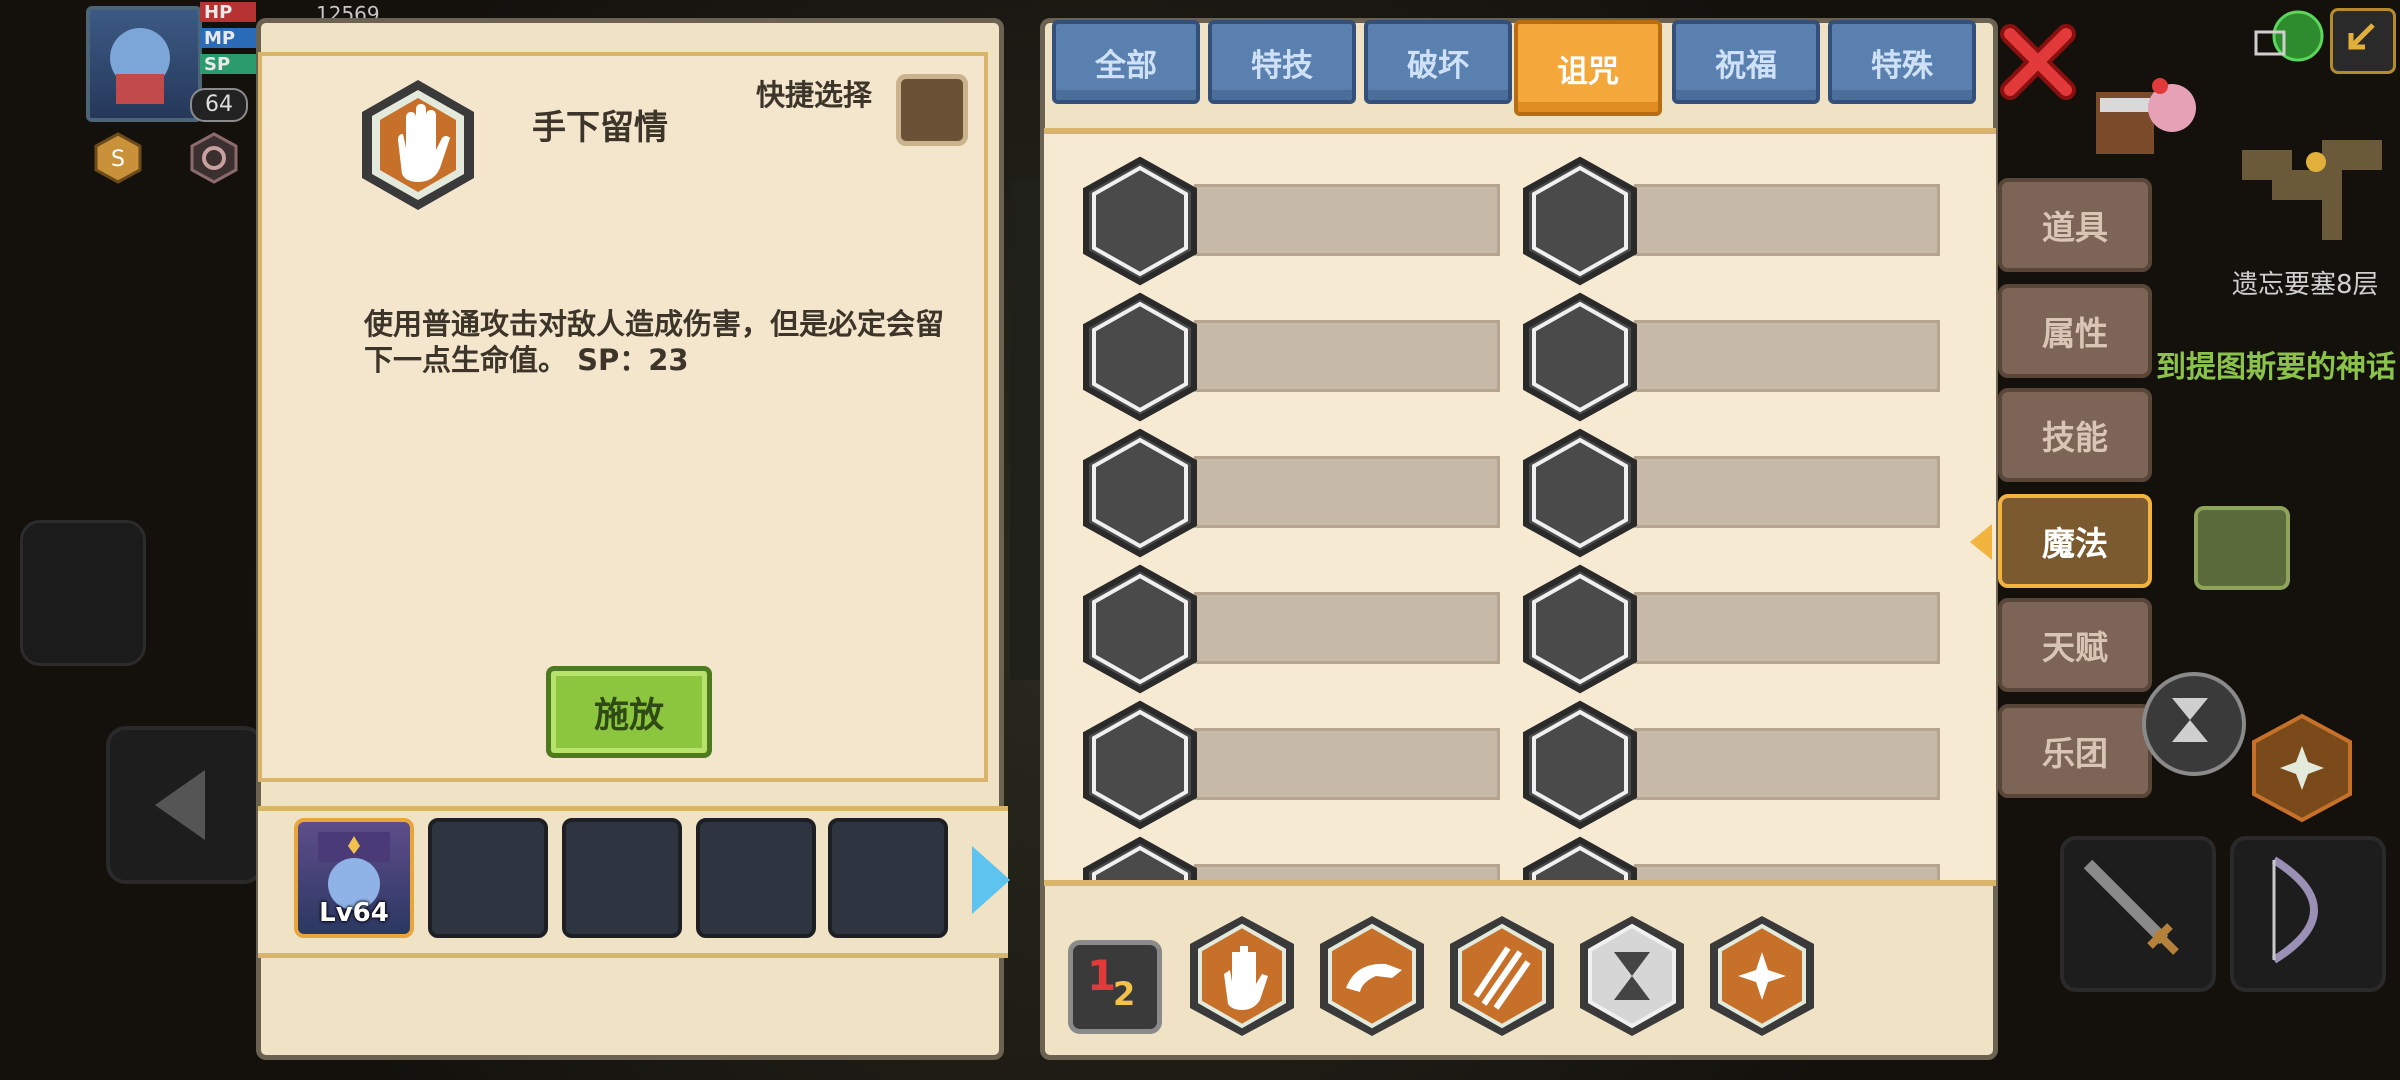 The image size is (2400, 1080). I want to click on quick-select-label: 快捷选择, so click(814, 95).